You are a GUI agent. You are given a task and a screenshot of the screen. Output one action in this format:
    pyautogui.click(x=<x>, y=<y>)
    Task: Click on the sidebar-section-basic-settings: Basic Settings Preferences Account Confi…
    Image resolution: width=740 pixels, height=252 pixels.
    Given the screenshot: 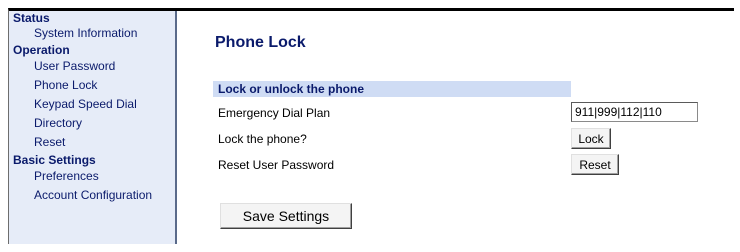 What is the action you would take?
    pyautogui.click(x=92, y=179)
    